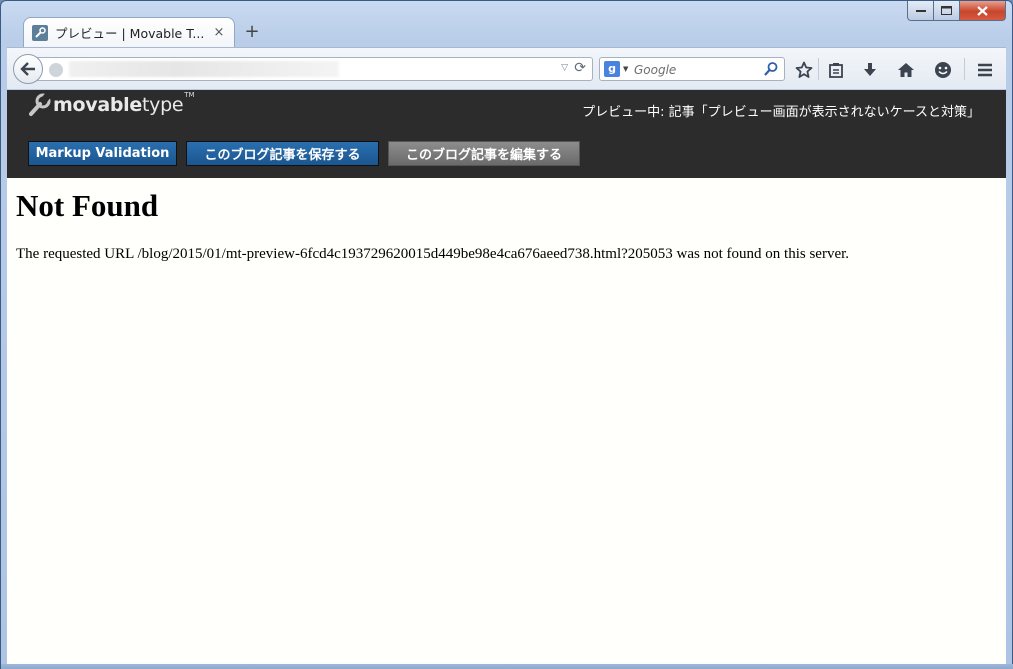  I want to click on bookmark-star-icon, so click(804, 70).